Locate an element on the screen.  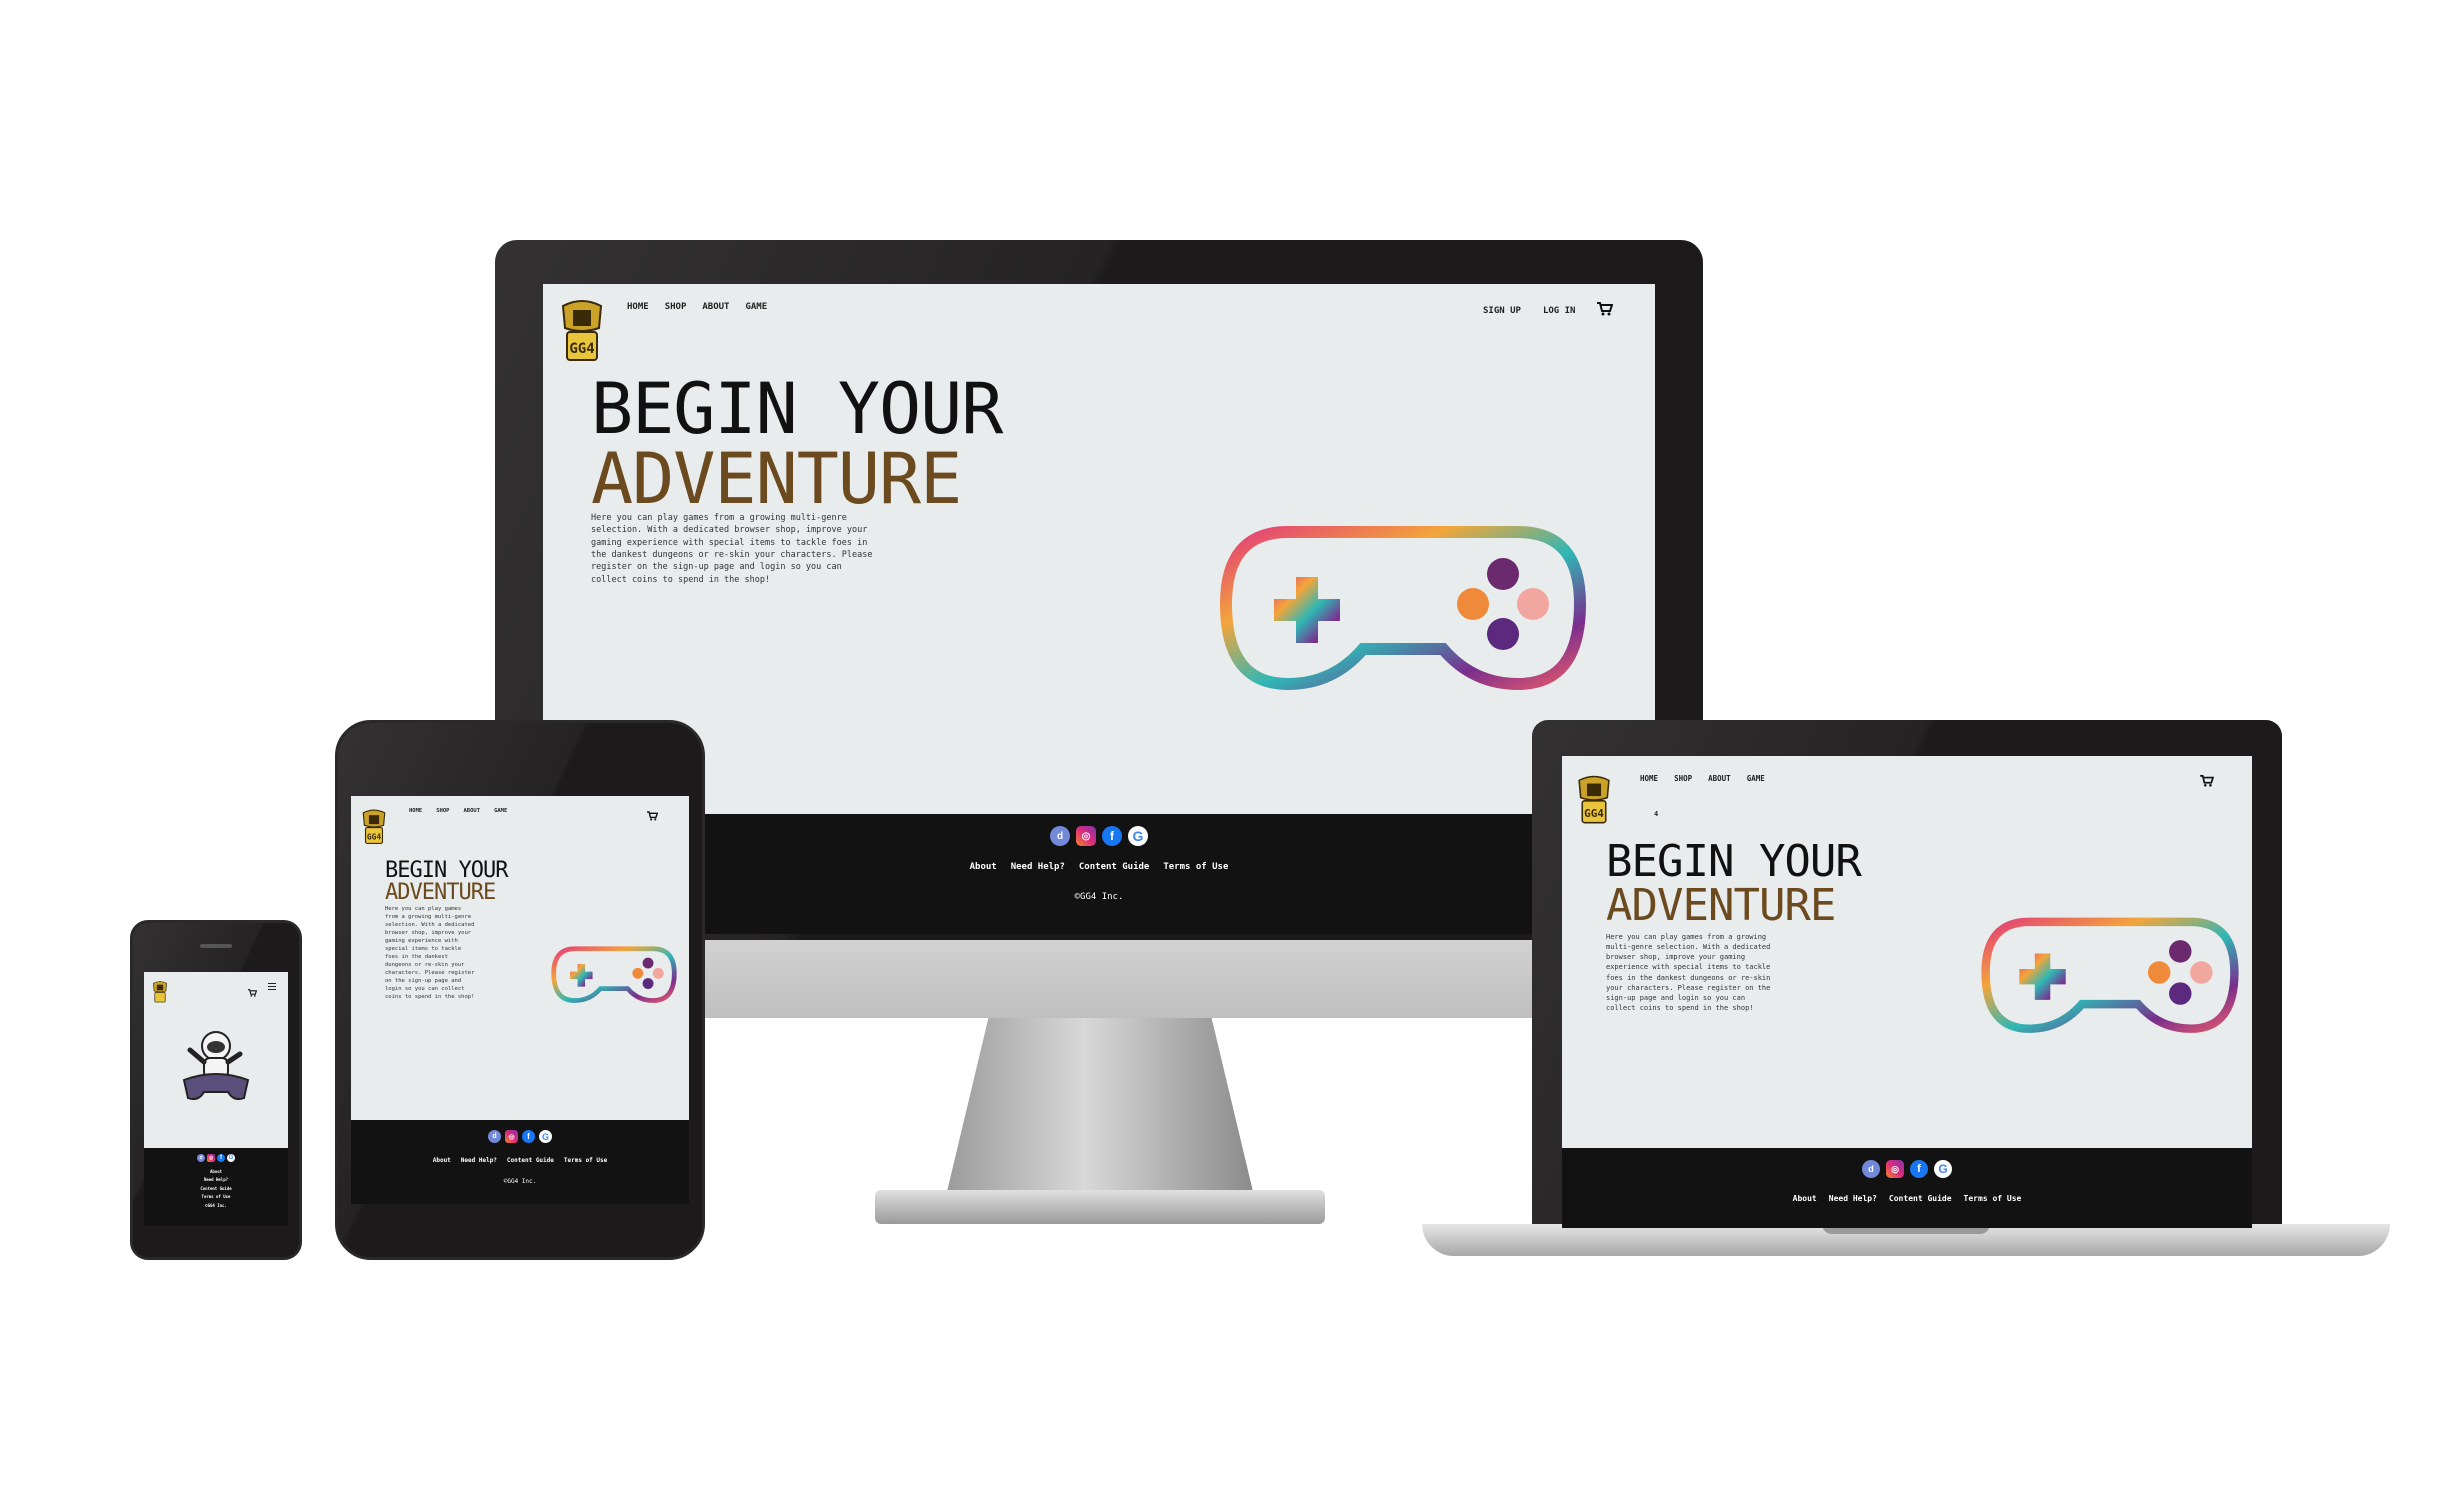
monitor-stand-base is located at coordinates (1100, 1207).